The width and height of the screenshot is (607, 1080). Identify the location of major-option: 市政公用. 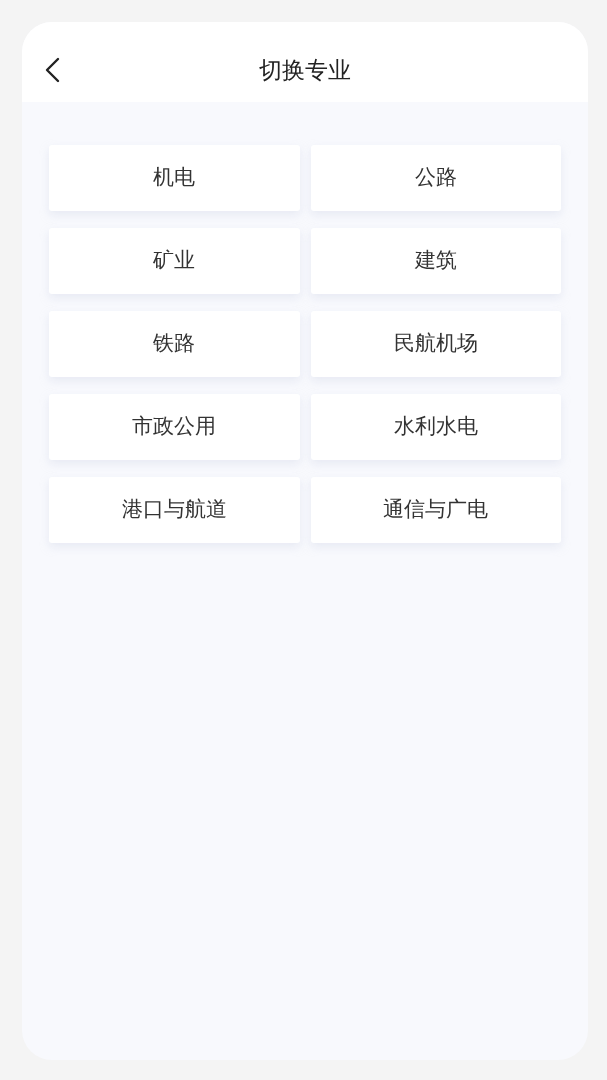
(174, 427).